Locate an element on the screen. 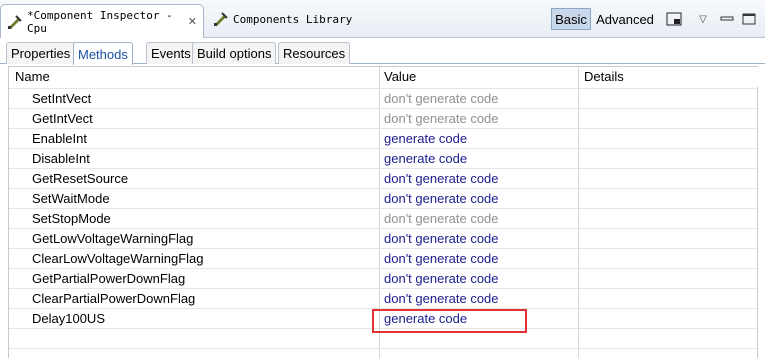 This screenshot has width=765, height=358. advanced-button: Advanced is located at coordinates (625, 19).